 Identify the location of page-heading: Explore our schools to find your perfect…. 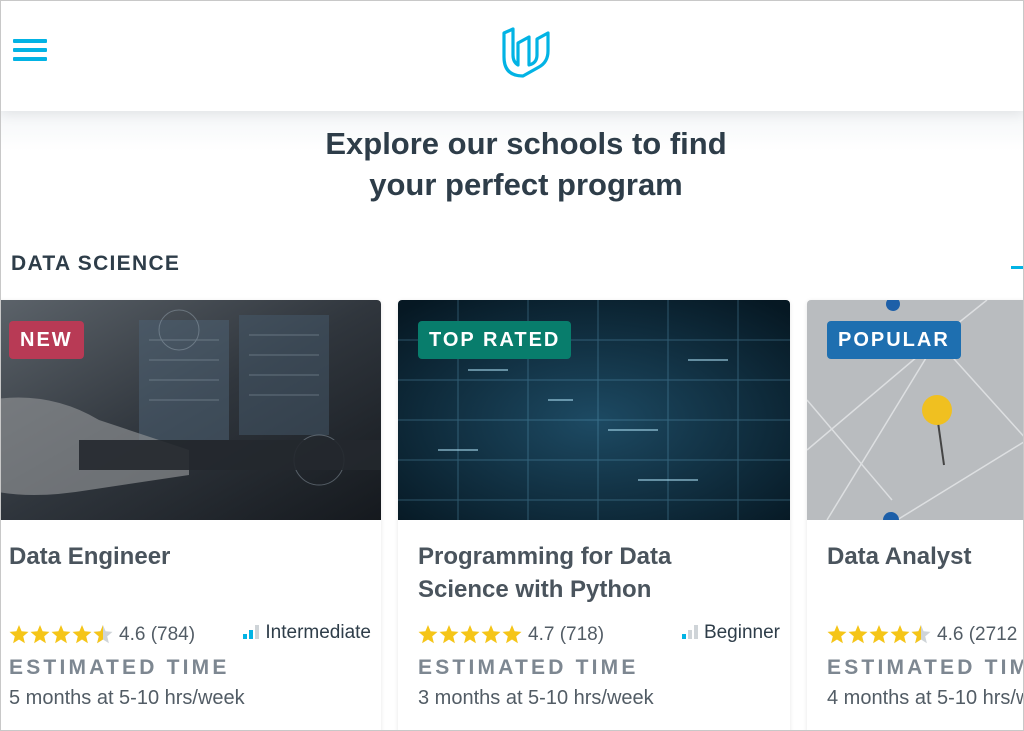
(512, 164).